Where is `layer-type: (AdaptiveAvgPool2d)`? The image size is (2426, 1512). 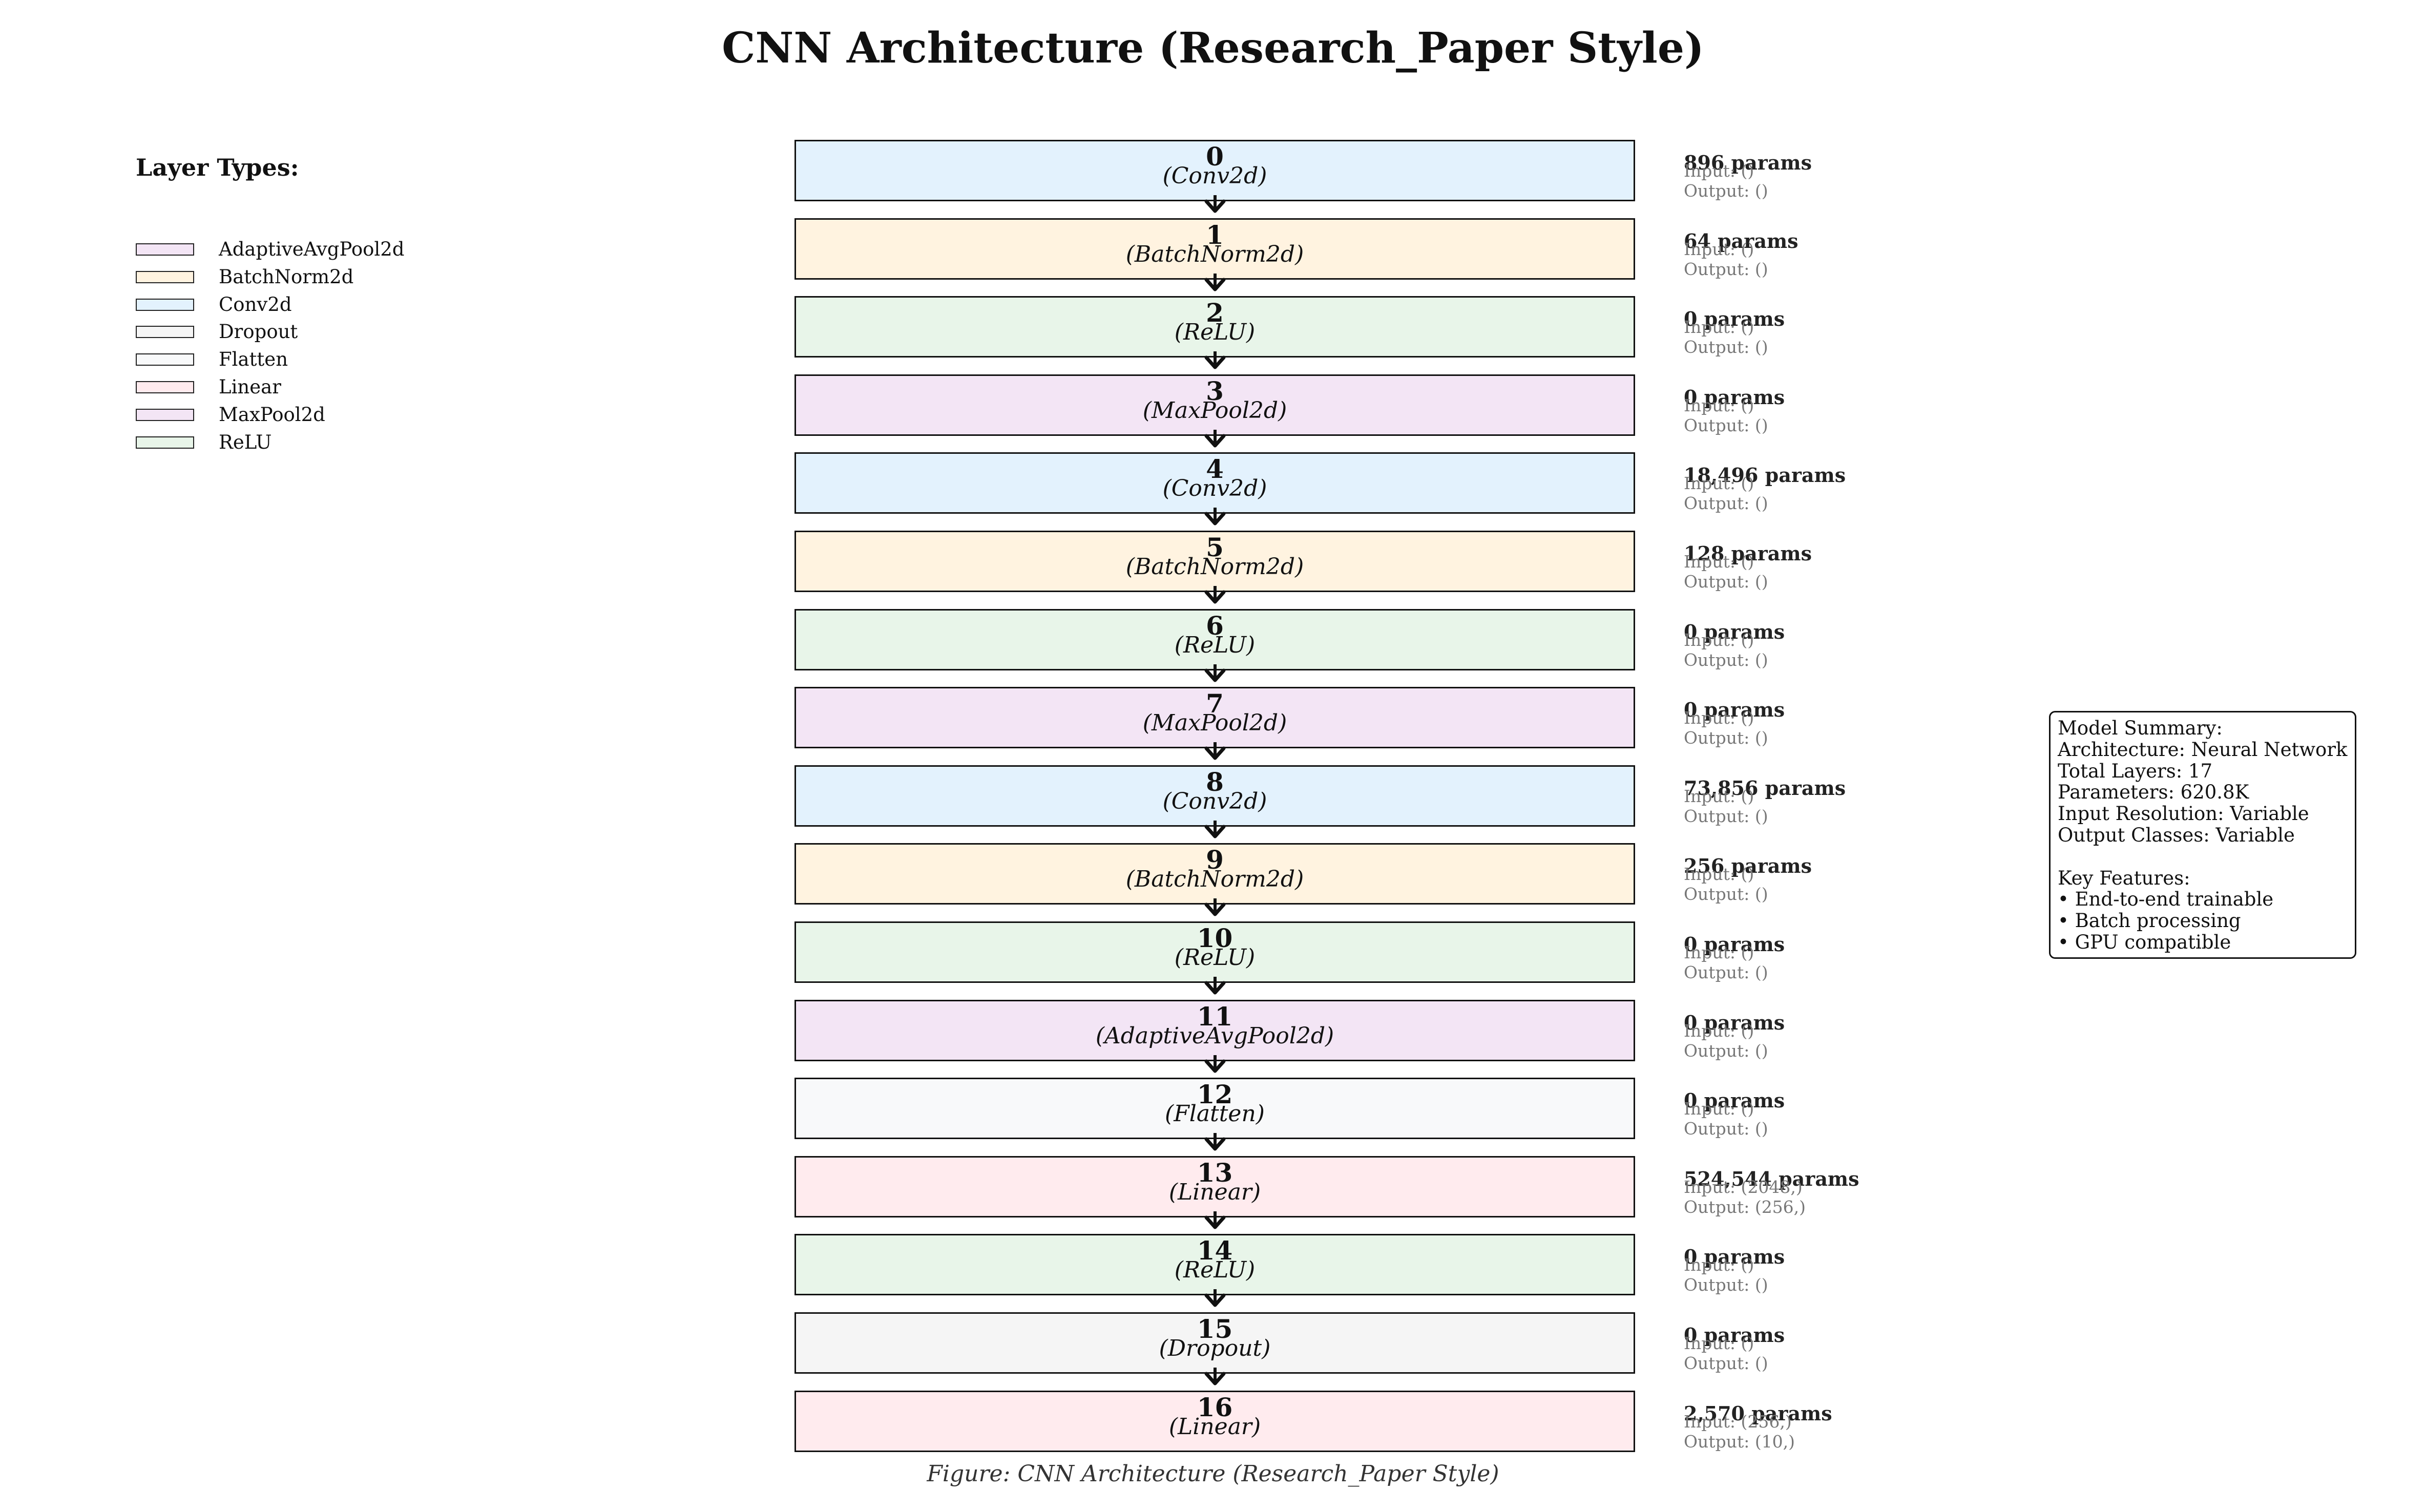 layer-type: (AdaptiveAvgPool2d) is located at coordinates (1214, 1035).